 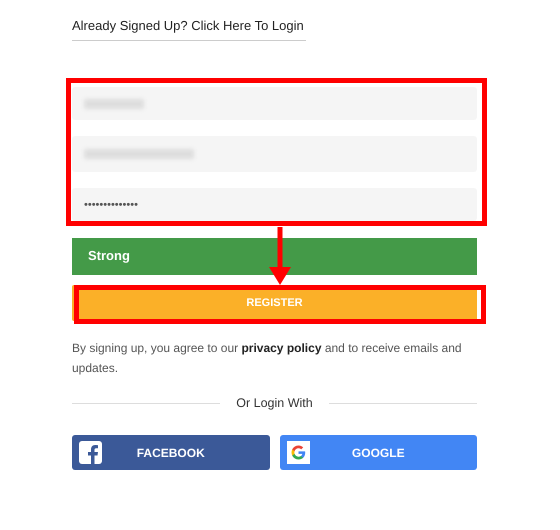 I want to click on google-login-button: GOOGLE, so click(x=378, y=452).